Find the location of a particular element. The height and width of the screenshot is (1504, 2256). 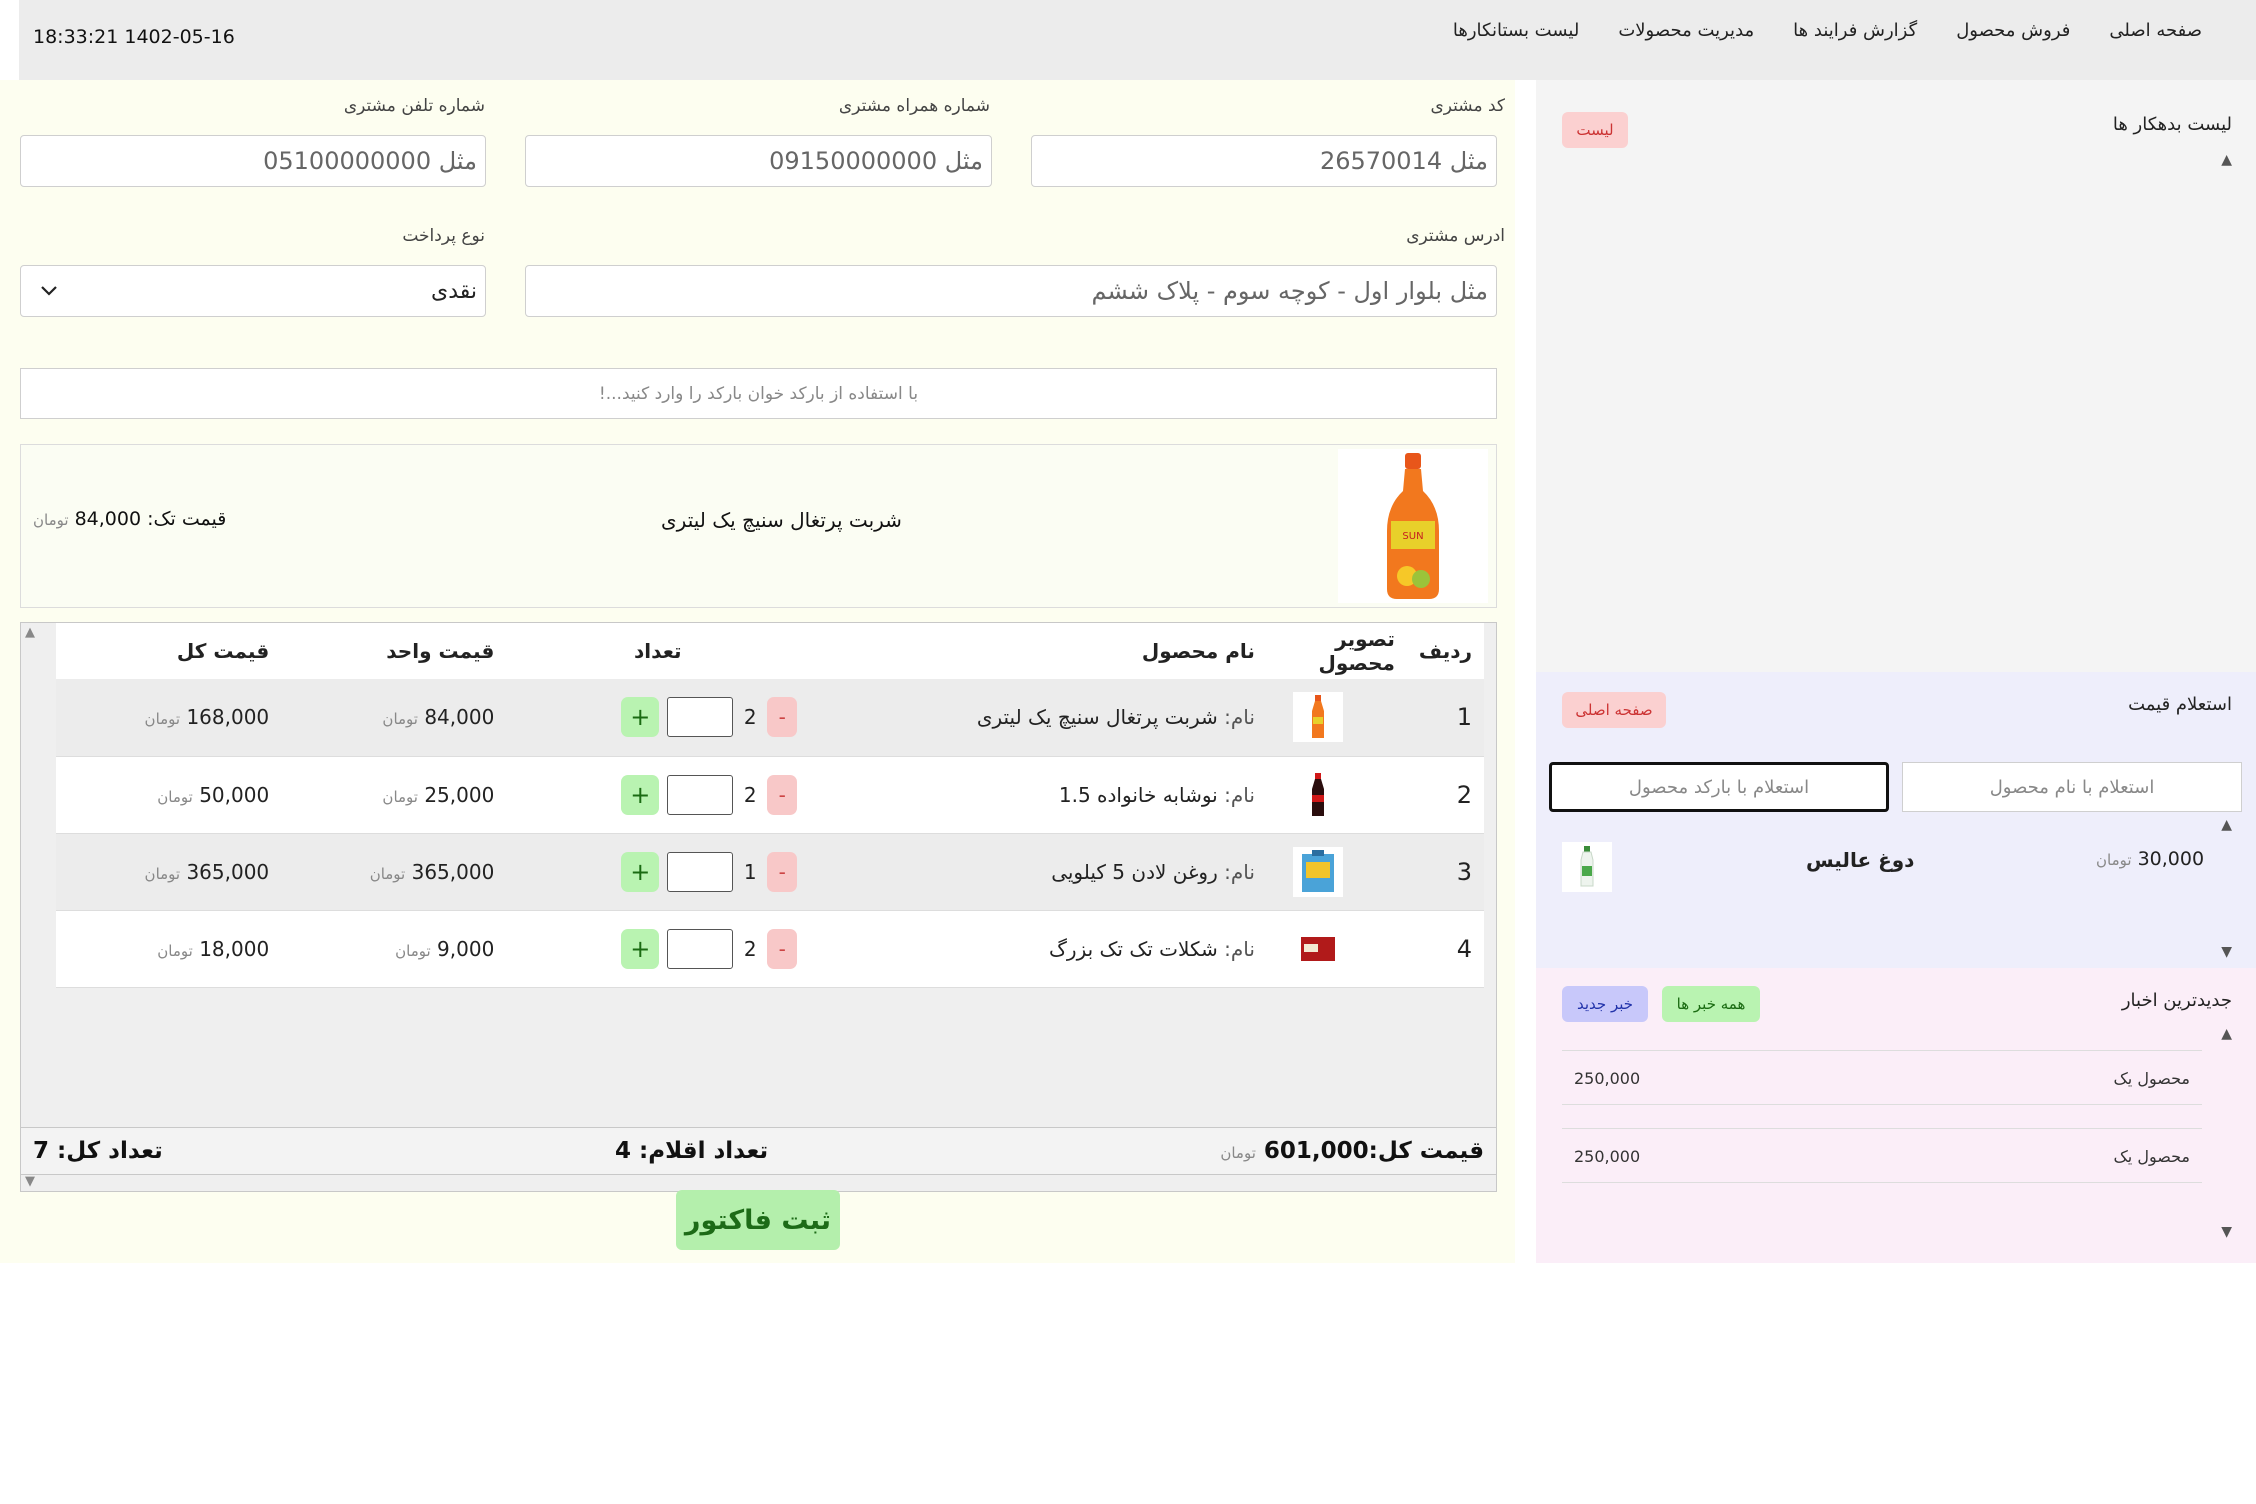

row-total: 18,000 تومان is located at coordinates (169, 949).